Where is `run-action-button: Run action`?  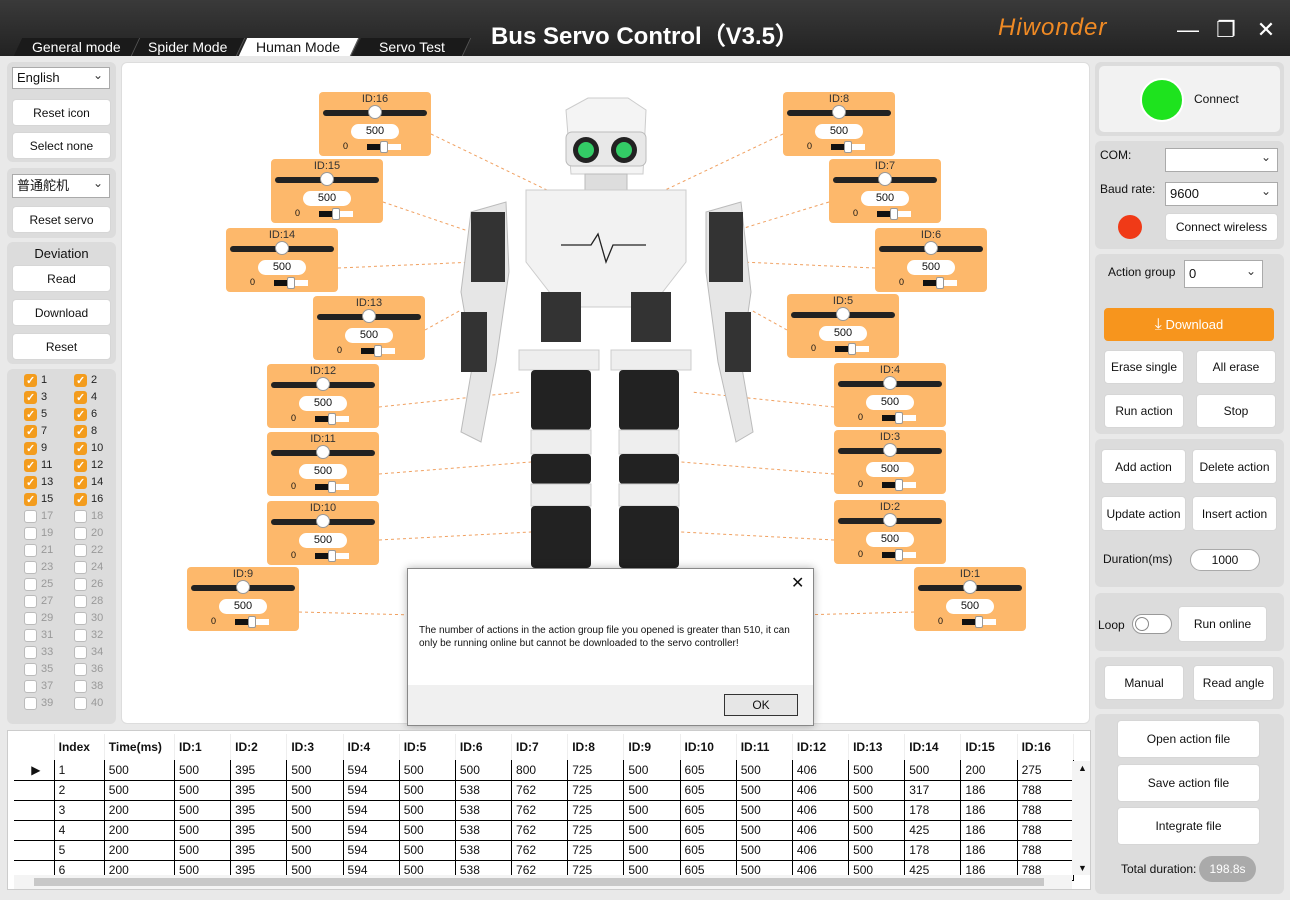
run-action-button: Run action is located at coordinates (1144, 411).